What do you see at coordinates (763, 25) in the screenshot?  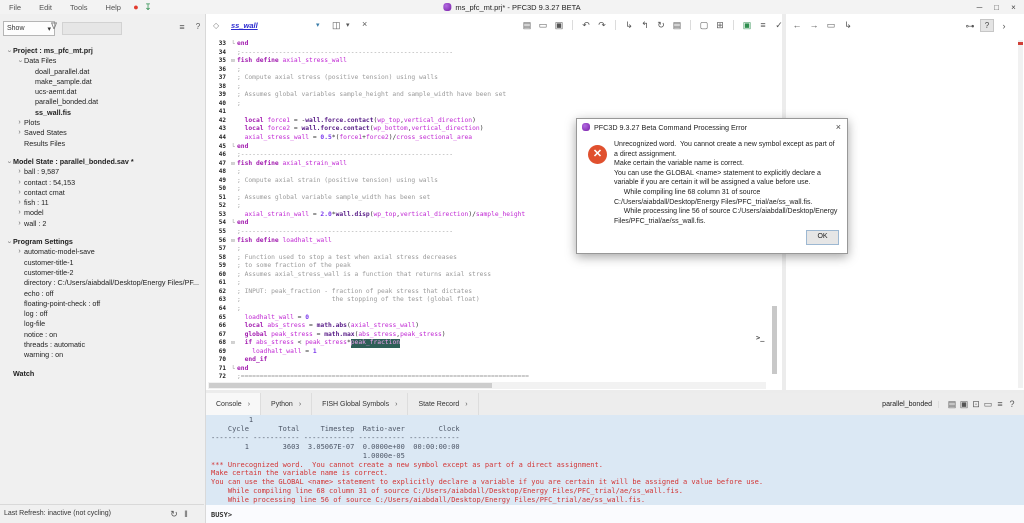 I see `editor-options-icon: ≡` at bounding box center [763, 25].